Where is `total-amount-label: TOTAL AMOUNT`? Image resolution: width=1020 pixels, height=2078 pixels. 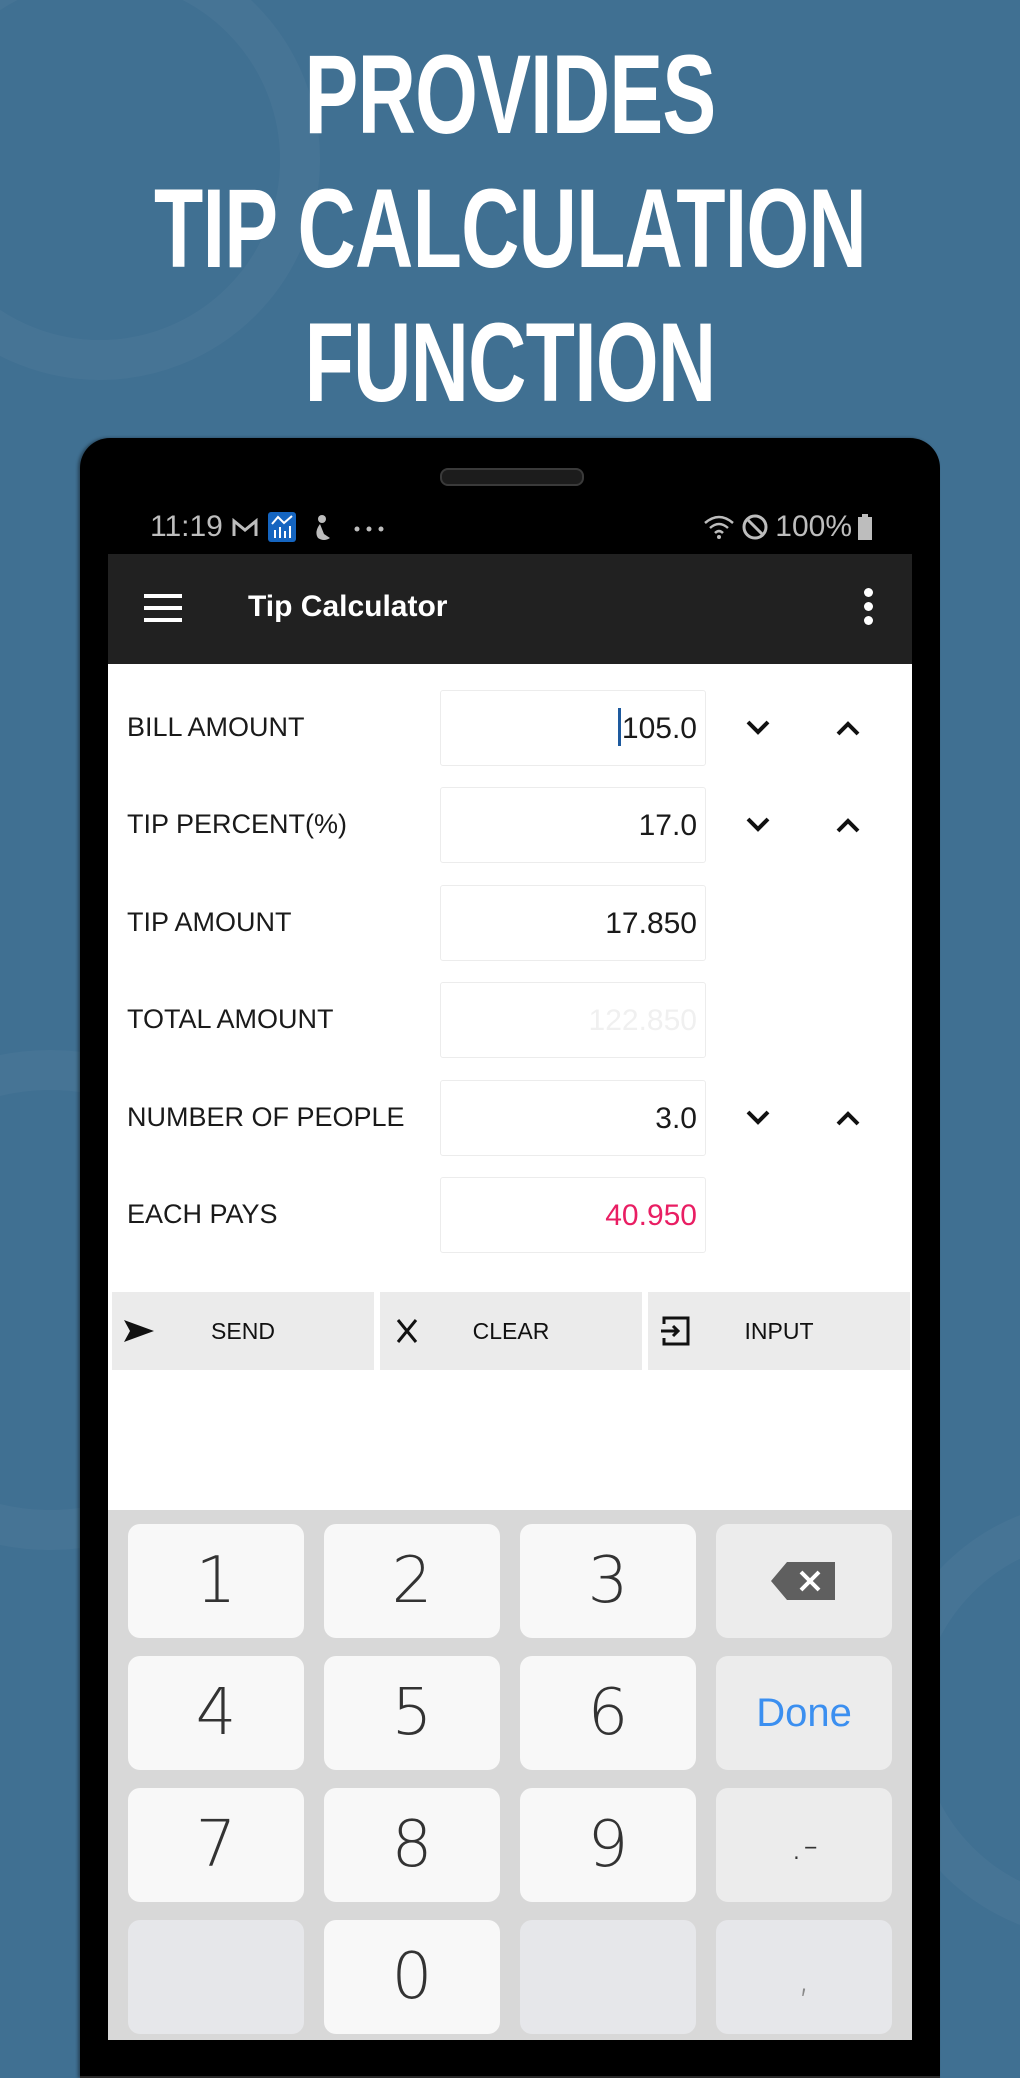 total-amount-label: TOTAL AMOUNT is located at coordinates (230, 1019).